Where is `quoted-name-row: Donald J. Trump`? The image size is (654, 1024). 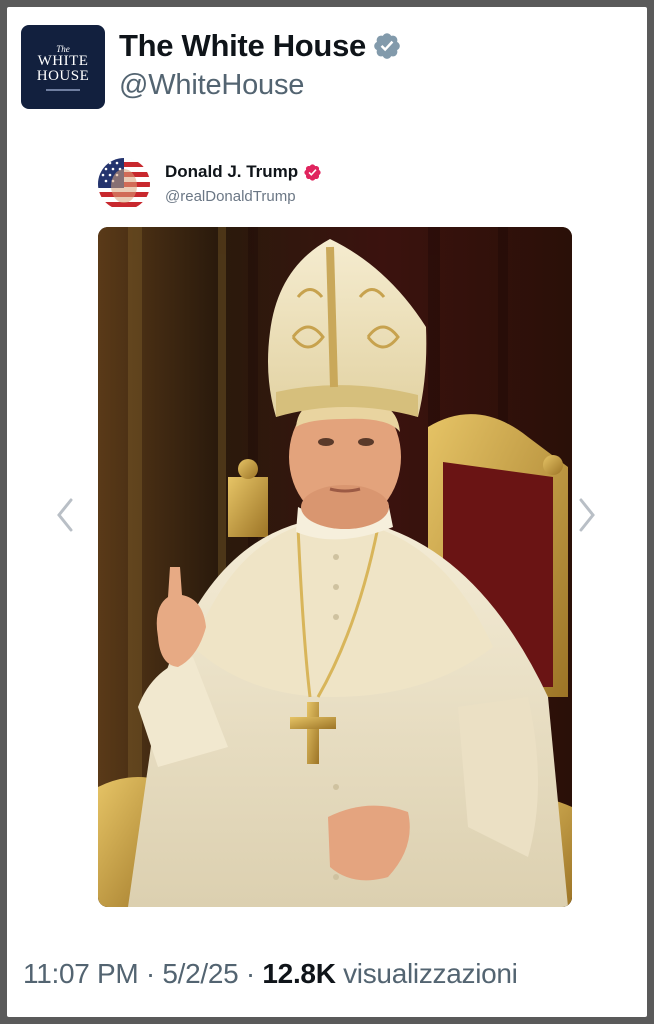 quoted-name-row: Donald J. Trump is located at coordinates (243, 172).